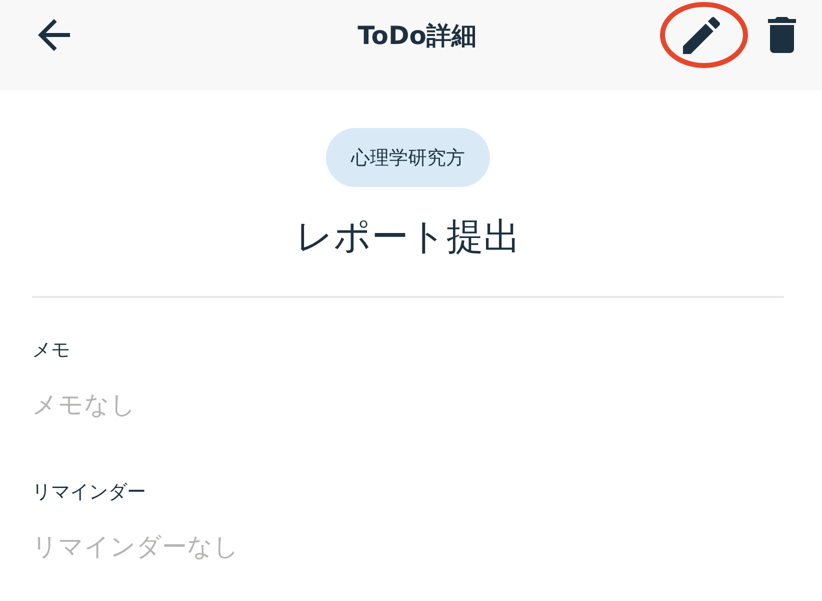  I want to click on back-button, so click(54, 35).